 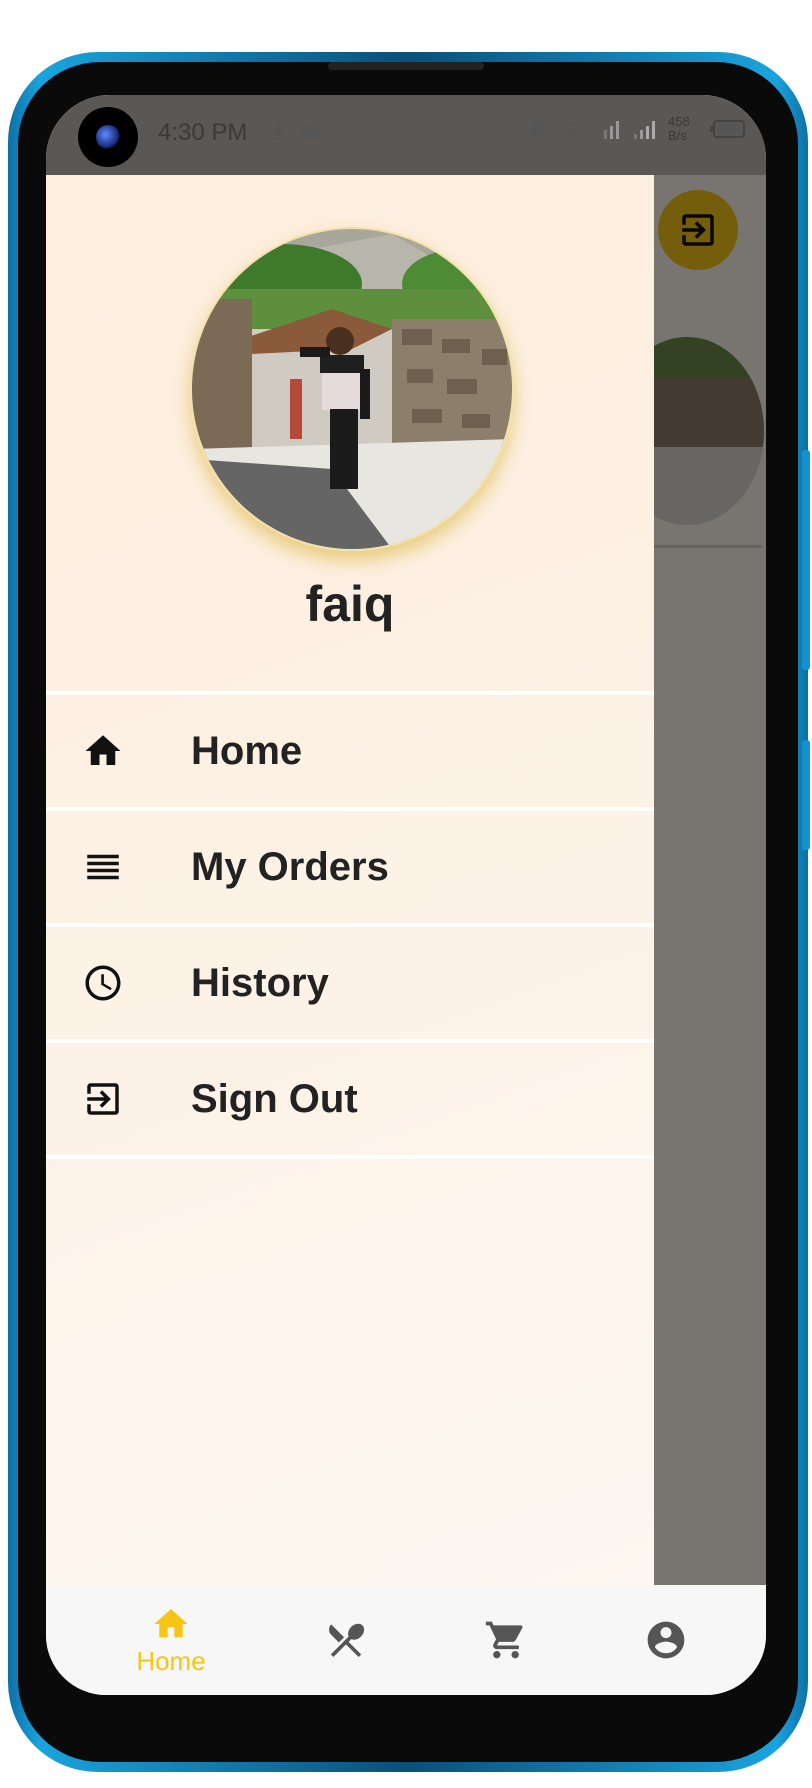 I want to click on drawer-item-my-orders: My Orders, so click(x=350, y=867).